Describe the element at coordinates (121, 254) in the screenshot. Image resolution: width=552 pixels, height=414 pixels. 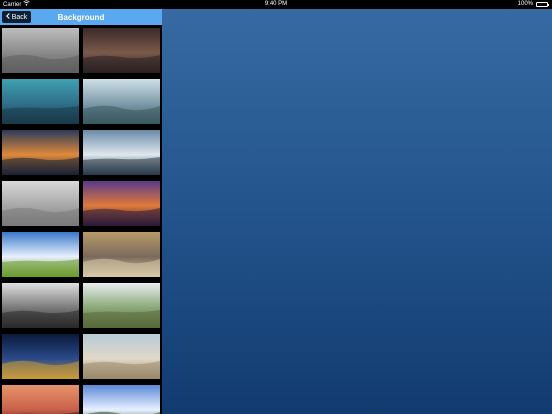
I see `thumbnail-aerial-city` at that location.